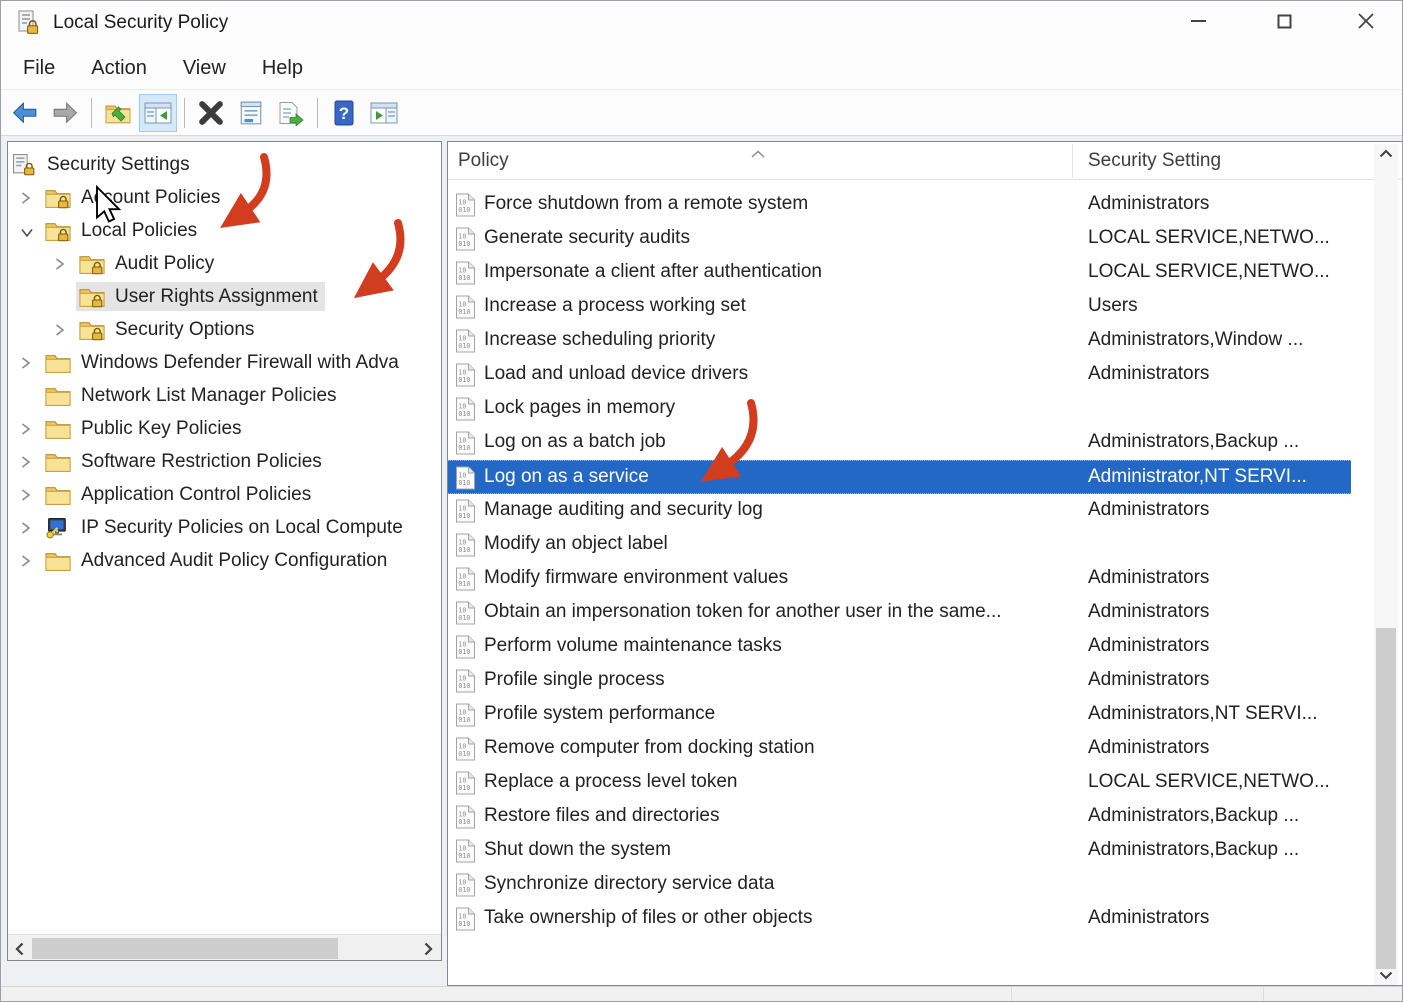 This screenshot has width=1403, height=1002. What do you see at coordinates (224, 263) in the screenshot?
I see `tree-item-audit-policy: Audit Policy` at bounding box center [224, 263].